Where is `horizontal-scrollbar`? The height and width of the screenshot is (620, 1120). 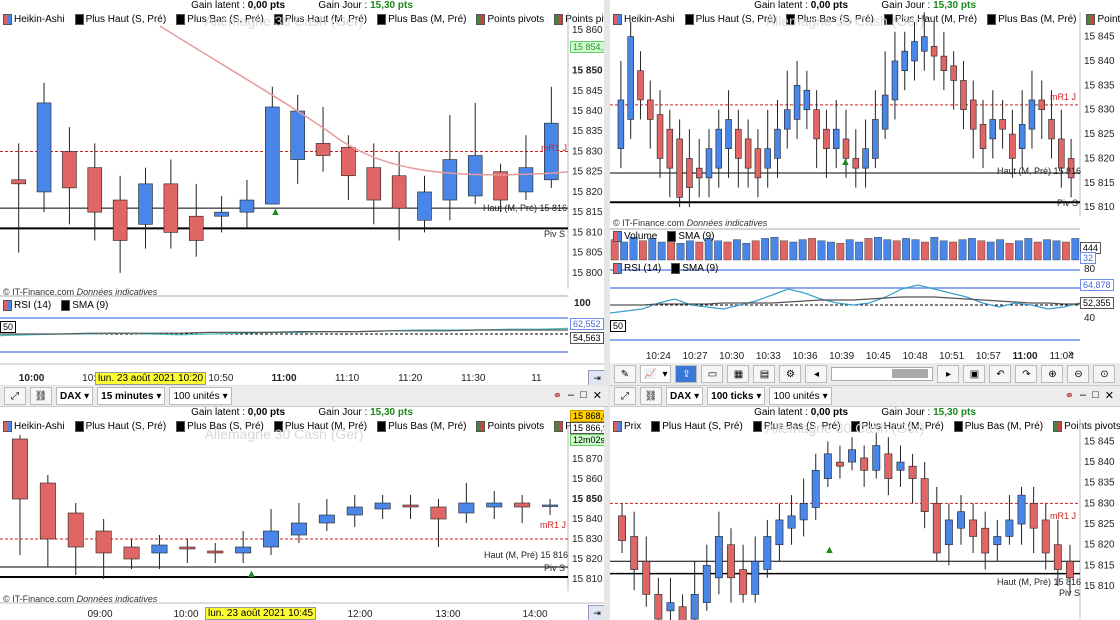
horizontal-scrollbar is located at coordinates (882, 374).